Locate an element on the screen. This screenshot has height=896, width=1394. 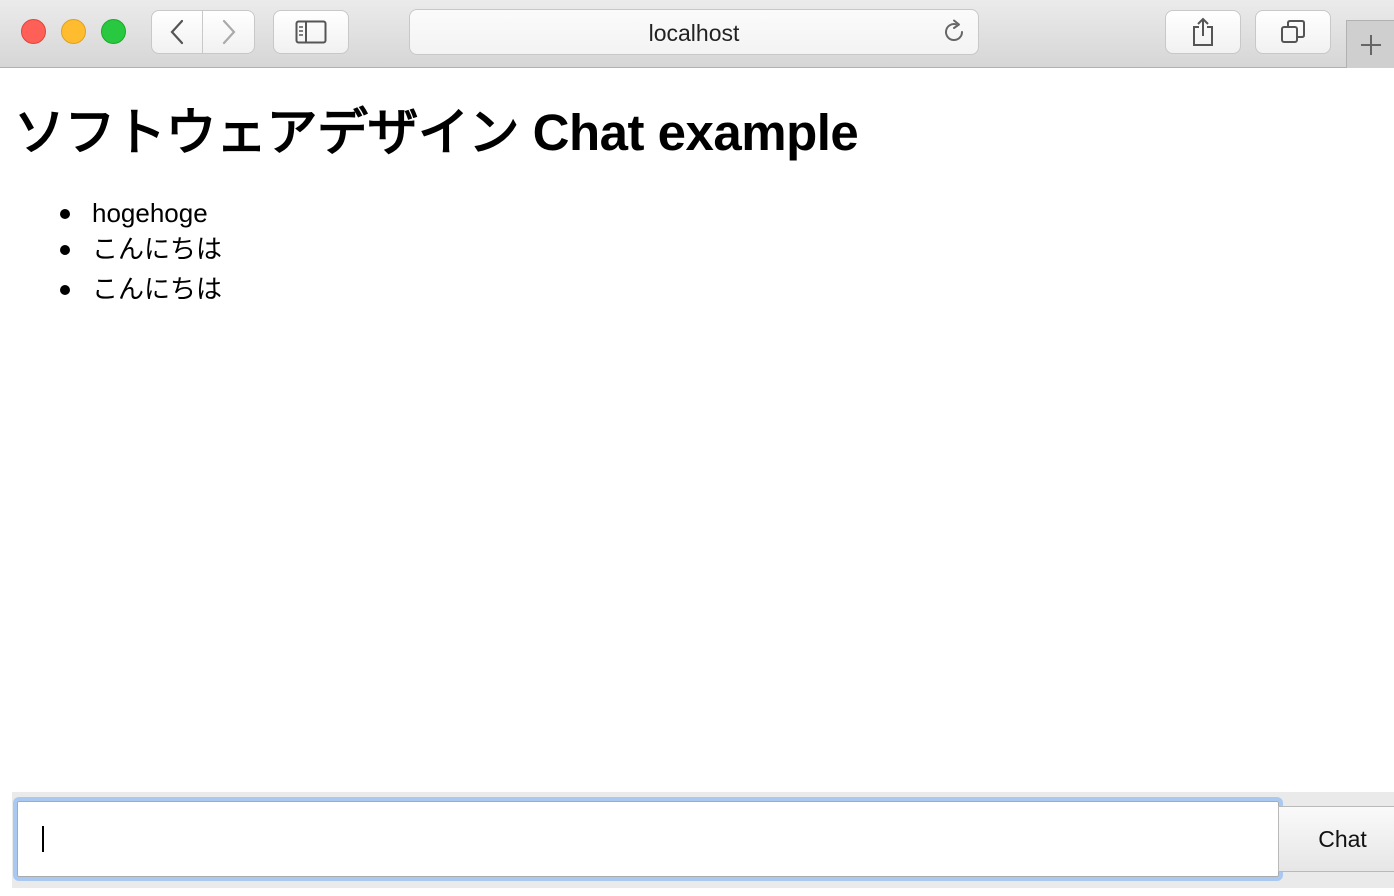
window-zoom-button is located at coordinates (113, 31).